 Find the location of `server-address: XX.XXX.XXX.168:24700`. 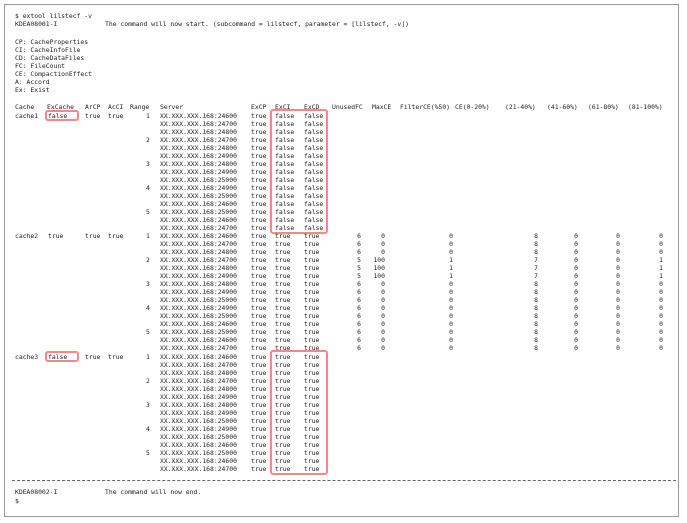

server-address: XX.XXX.XXX.168:24700 is located at coordinates (198, 244).